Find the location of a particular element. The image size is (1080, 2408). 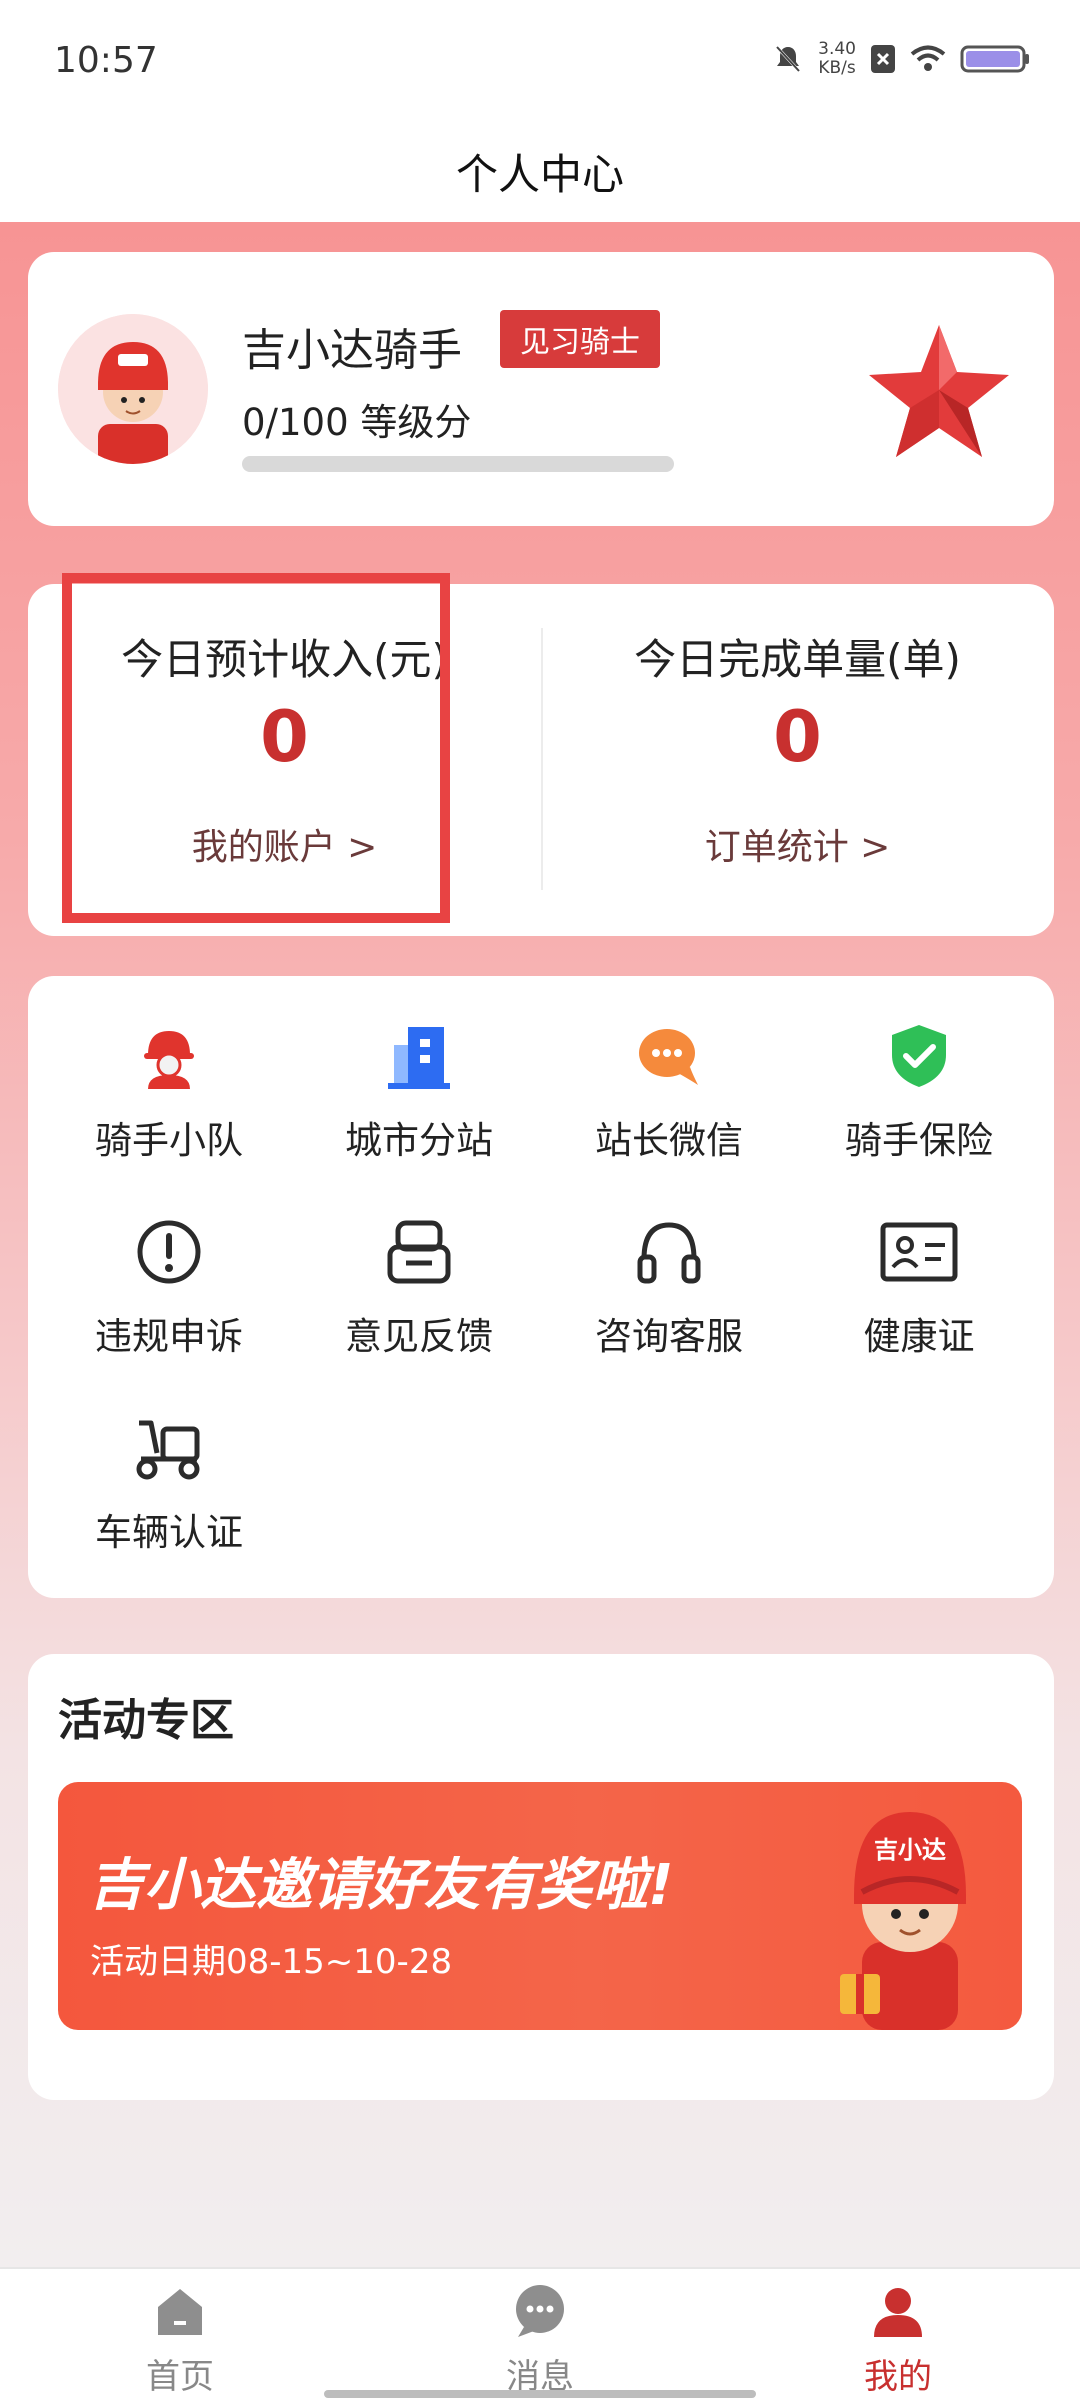

banner-date: 活动日期08-15~10-28 is located at coordinates (271, 1962).